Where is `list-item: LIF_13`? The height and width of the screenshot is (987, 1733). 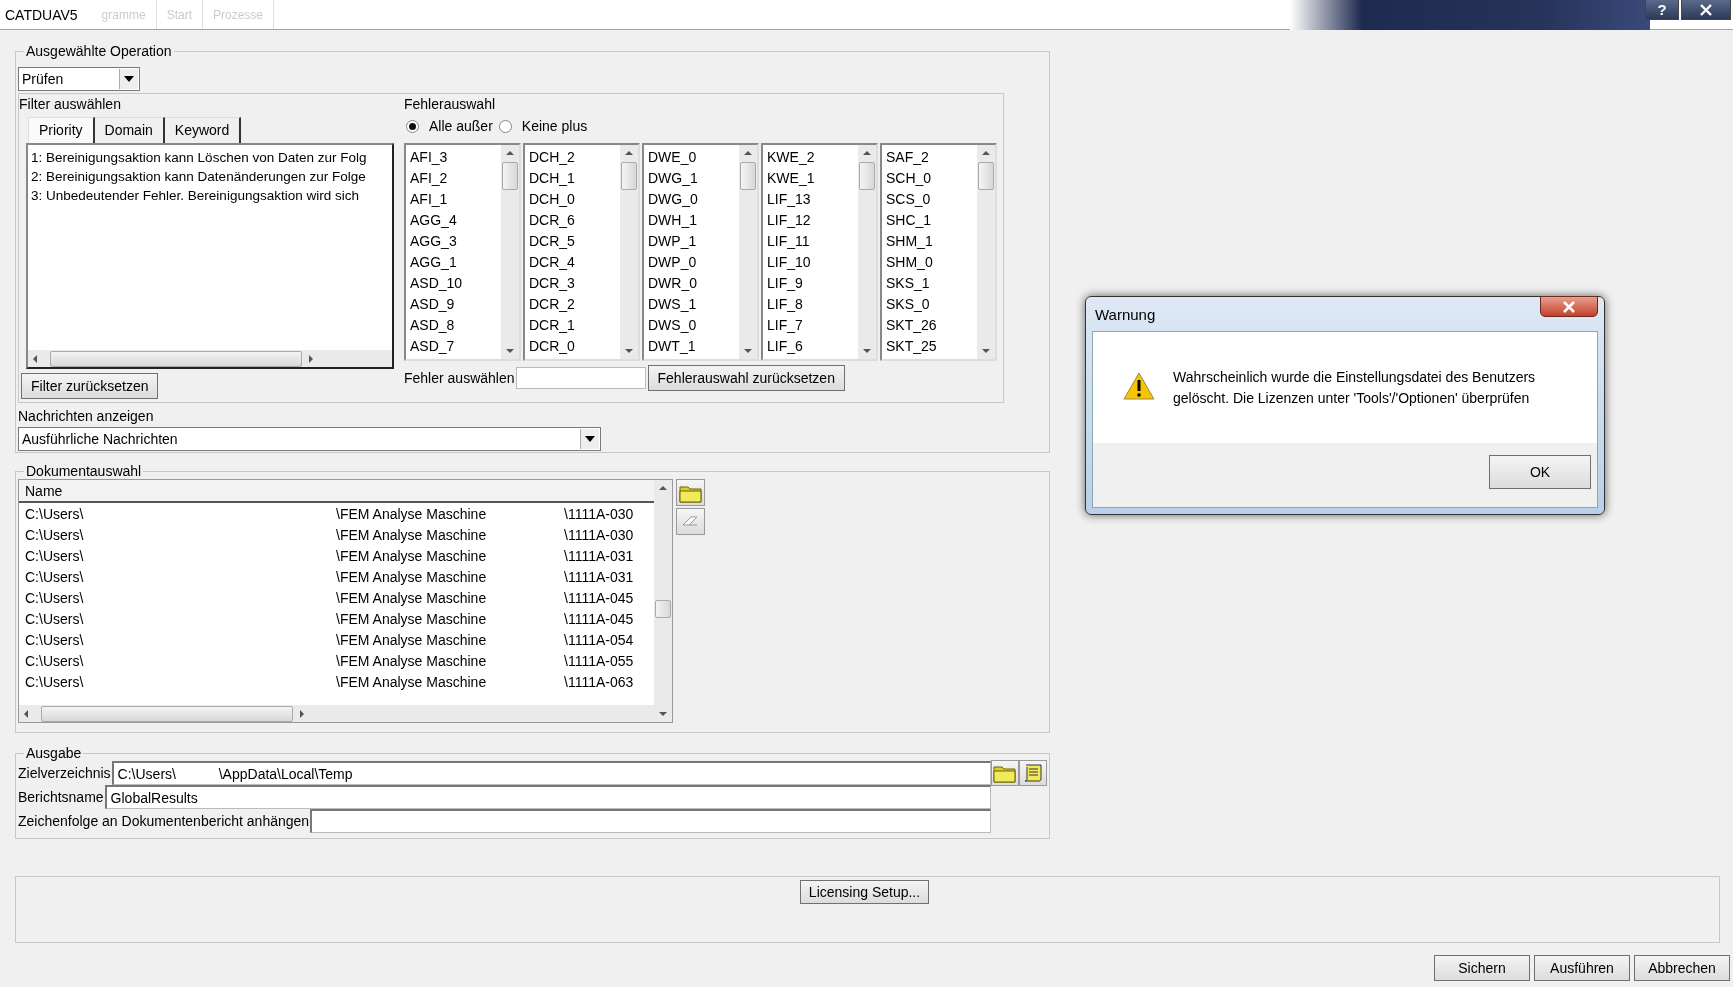
list-item: LIF_13 is located at coordinates (812, 199).